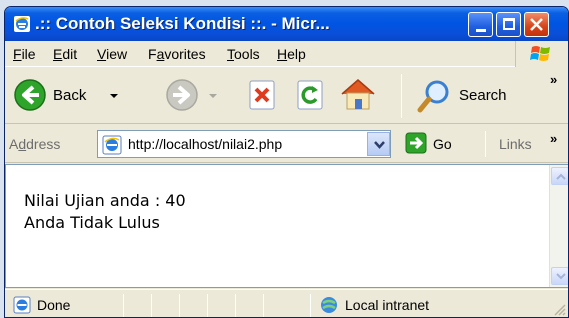 The width and height of the screenshot is (569, 318). Describe the element at coordinates (182, 95) in the screenshot. I see `forward-arrow-icon` at that location.